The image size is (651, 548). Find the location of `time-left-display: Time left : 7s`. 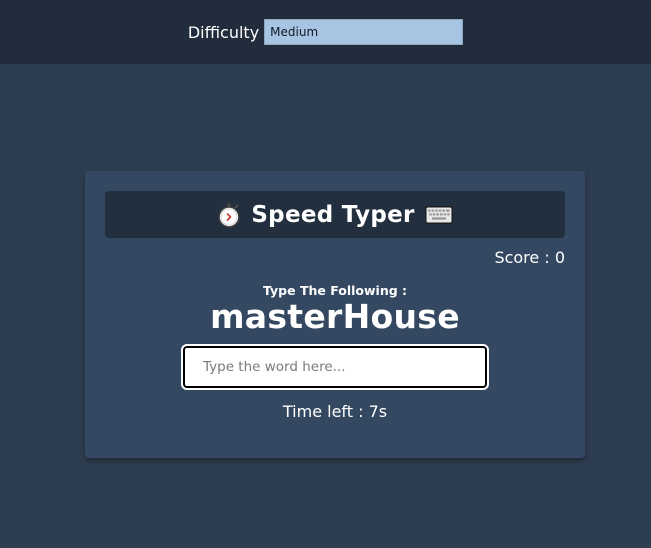

time-left-display: Time left : 7s is located at coordinates (335, 411).